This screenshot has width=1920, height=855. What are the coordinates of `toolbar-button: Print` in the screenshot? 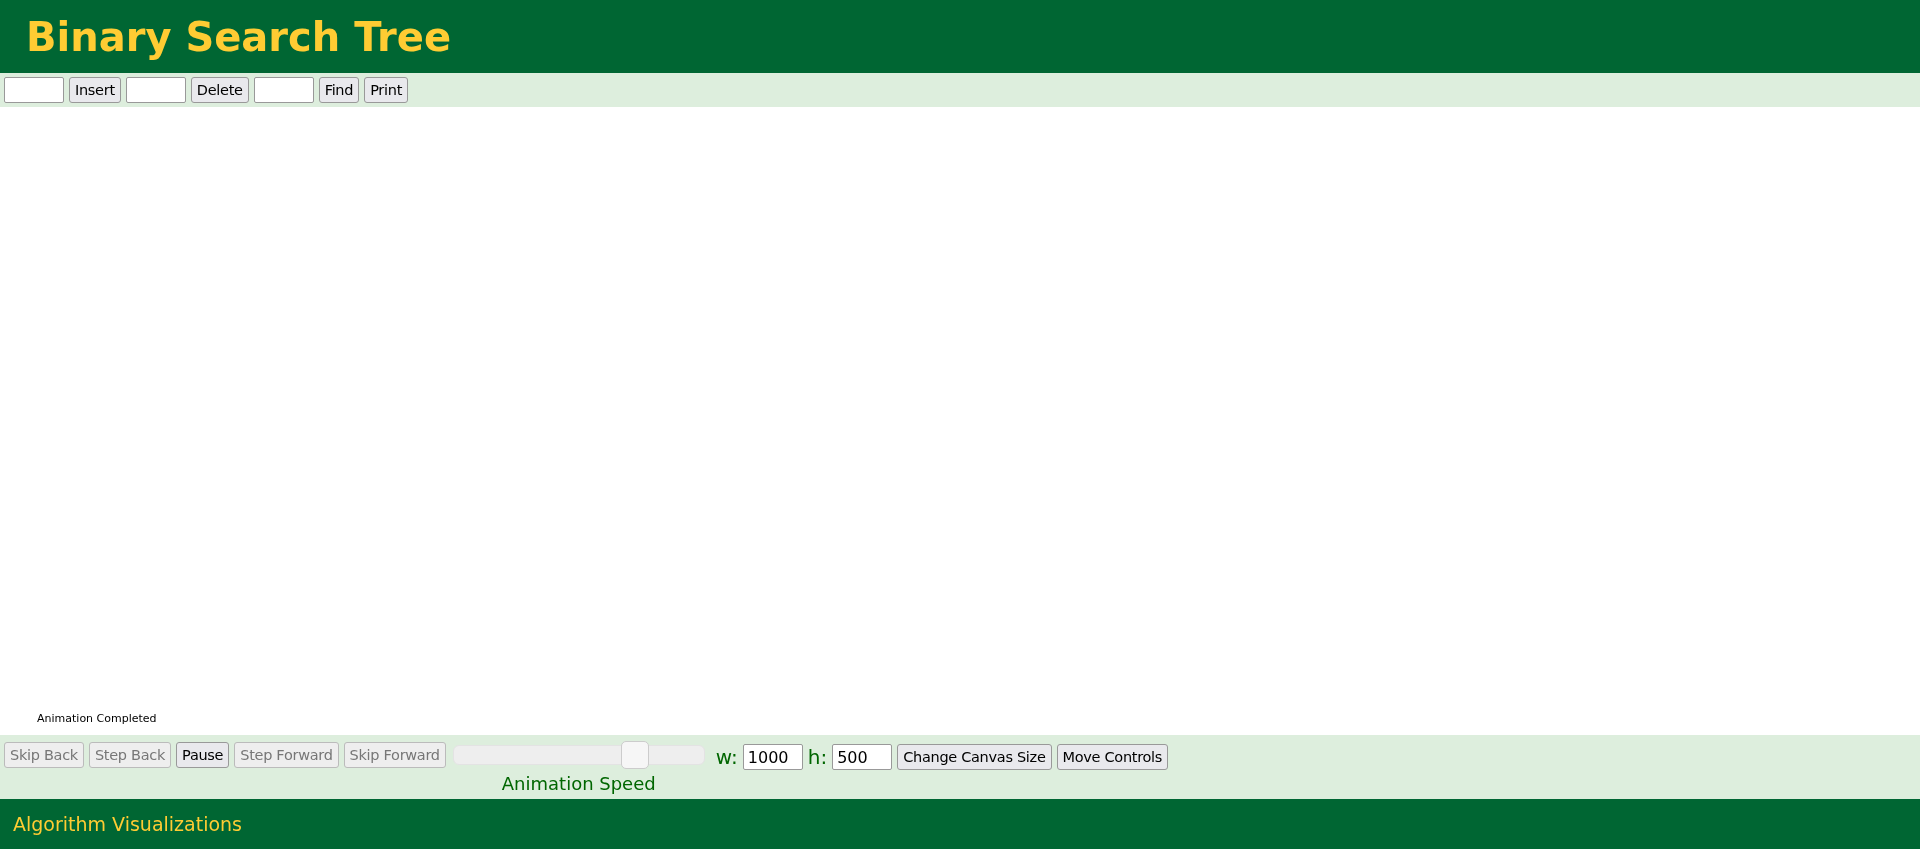 It's located at (386, 90).